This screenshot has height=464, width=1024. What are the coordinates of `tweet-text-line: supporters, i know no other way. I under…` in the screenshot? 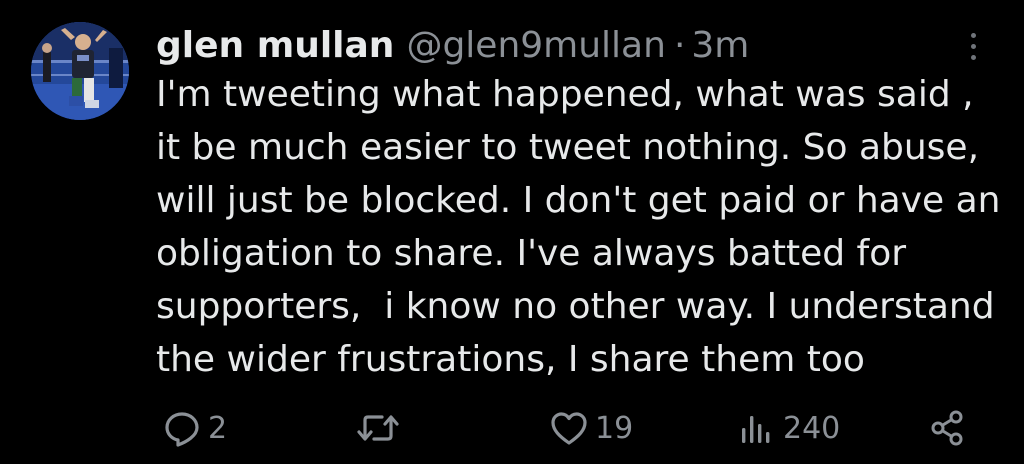 It's located at (575, 306).